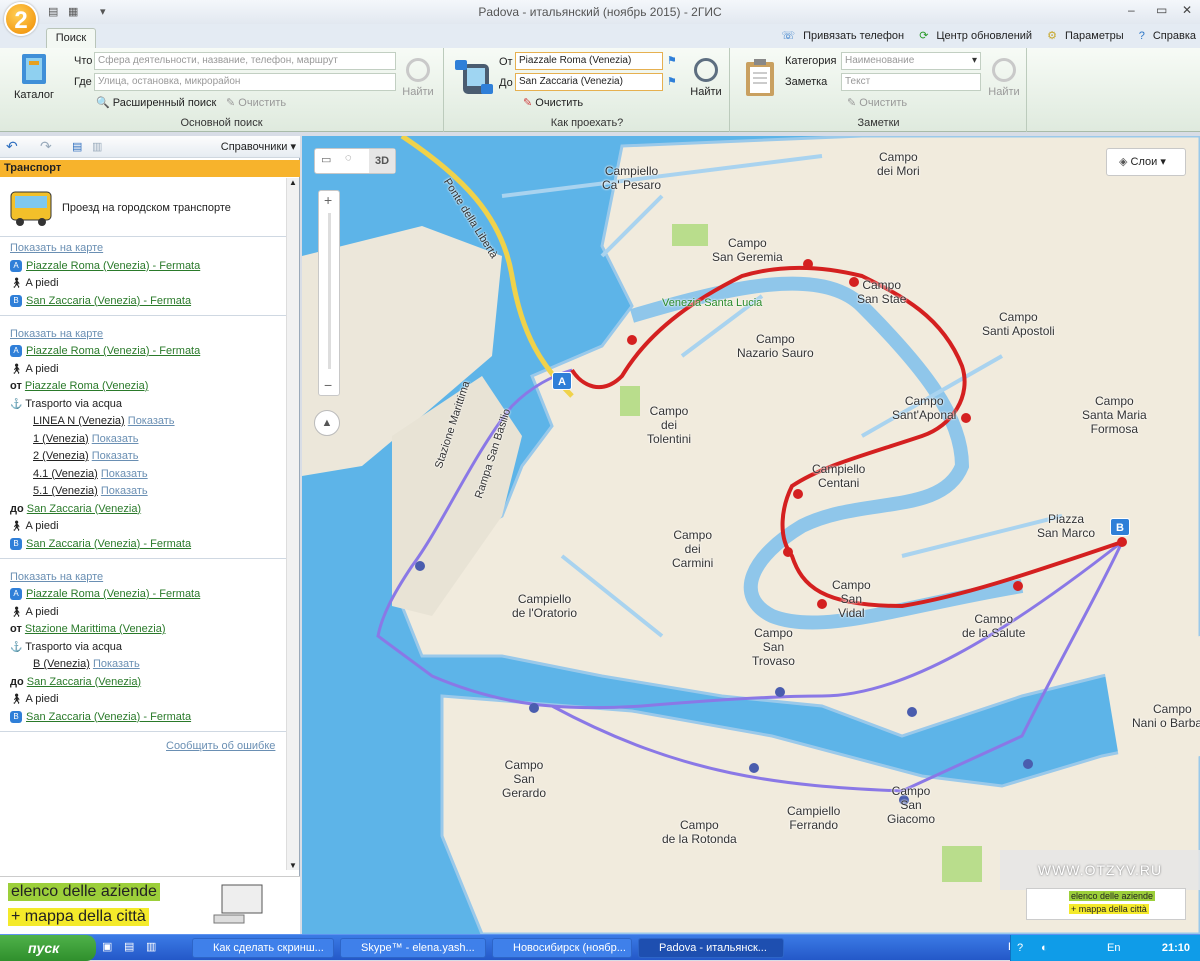 The width and height of the screenshot is (1200, 961). I want to click on note-input: Текст, so click(911, 82).